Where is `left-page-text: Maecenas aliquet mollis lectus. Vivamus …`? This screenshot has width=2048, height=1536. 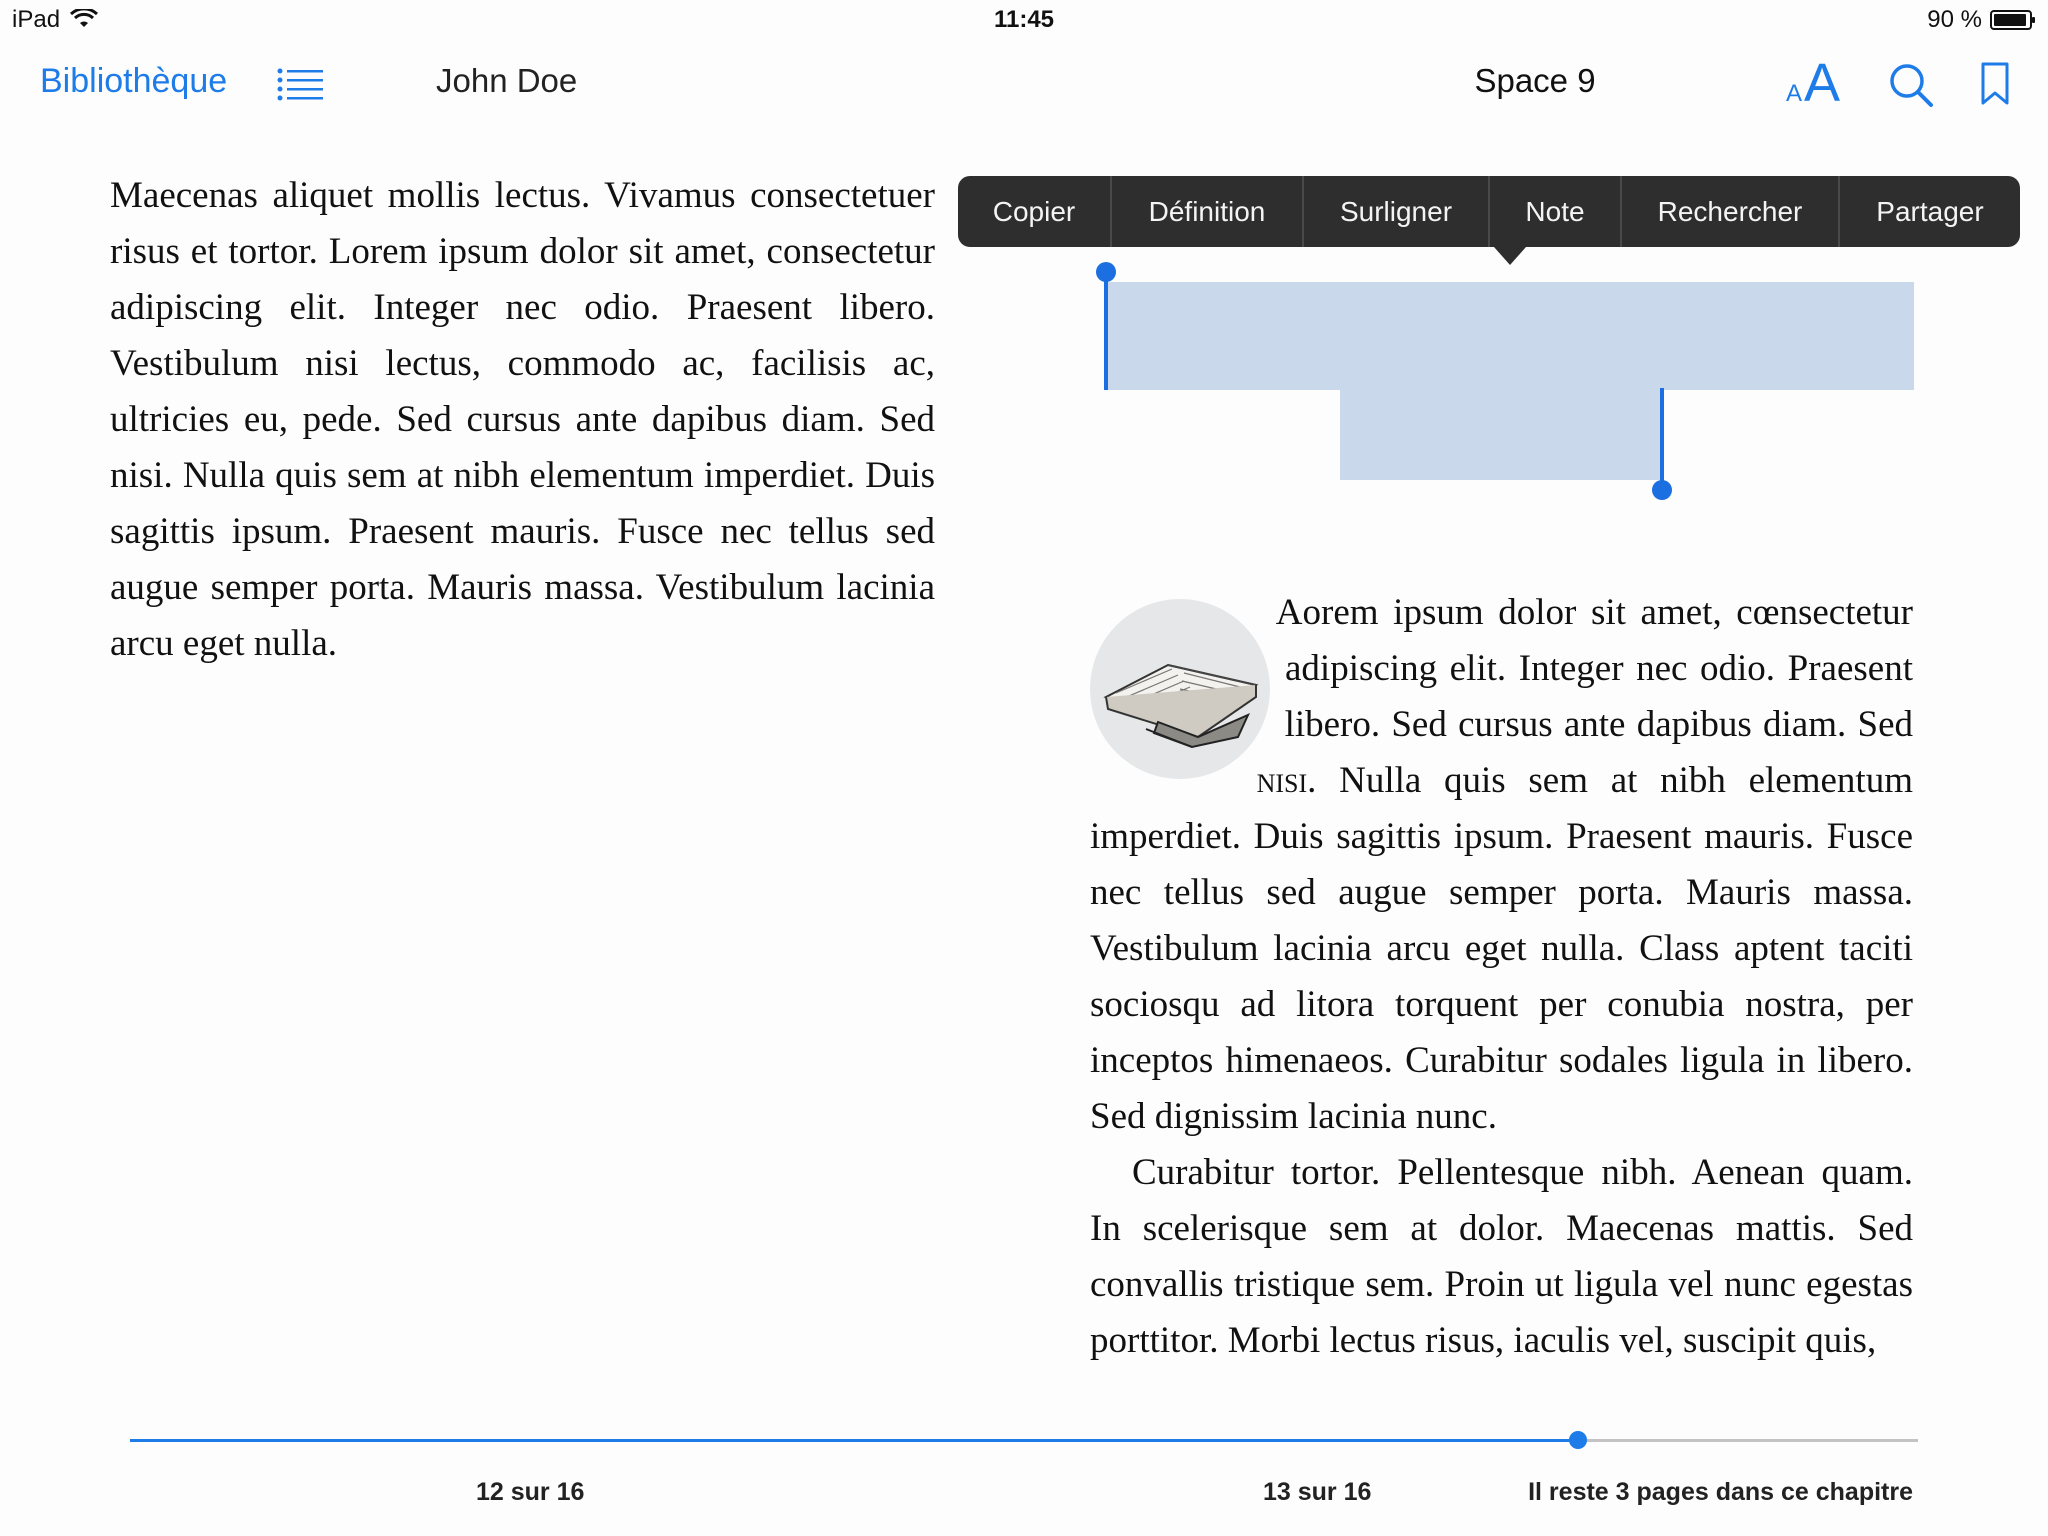
left-page-text: Maecenas aliquet mollis lectus. Vivamus … is located at coordinates (522, 419).